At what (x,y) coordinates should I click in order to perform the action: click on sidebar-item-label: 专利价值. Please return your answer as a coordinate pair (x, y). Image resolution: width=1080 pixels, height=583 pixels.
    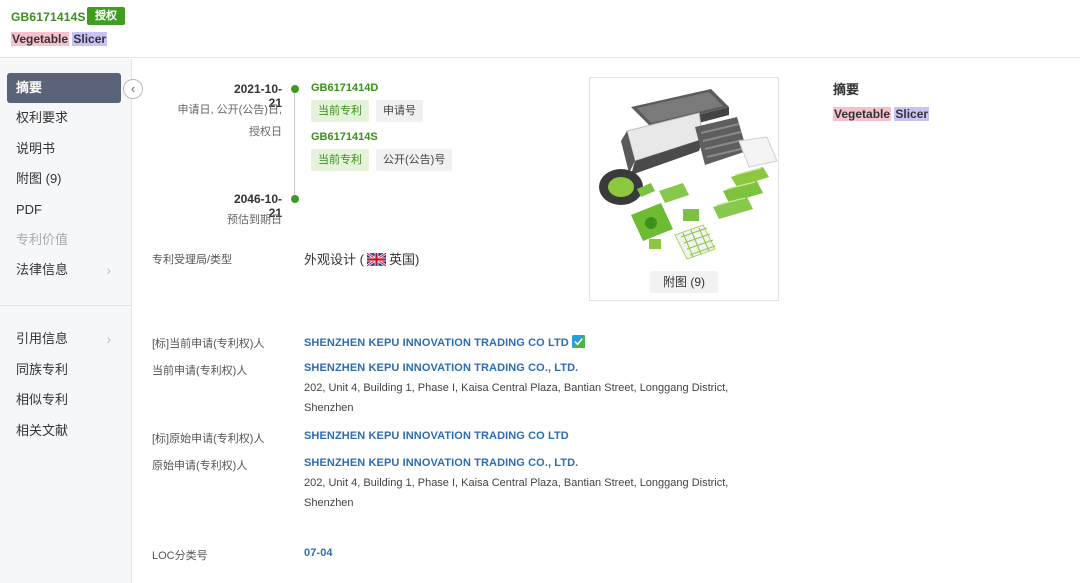
    Looking at the image, I should click on (42, 239).